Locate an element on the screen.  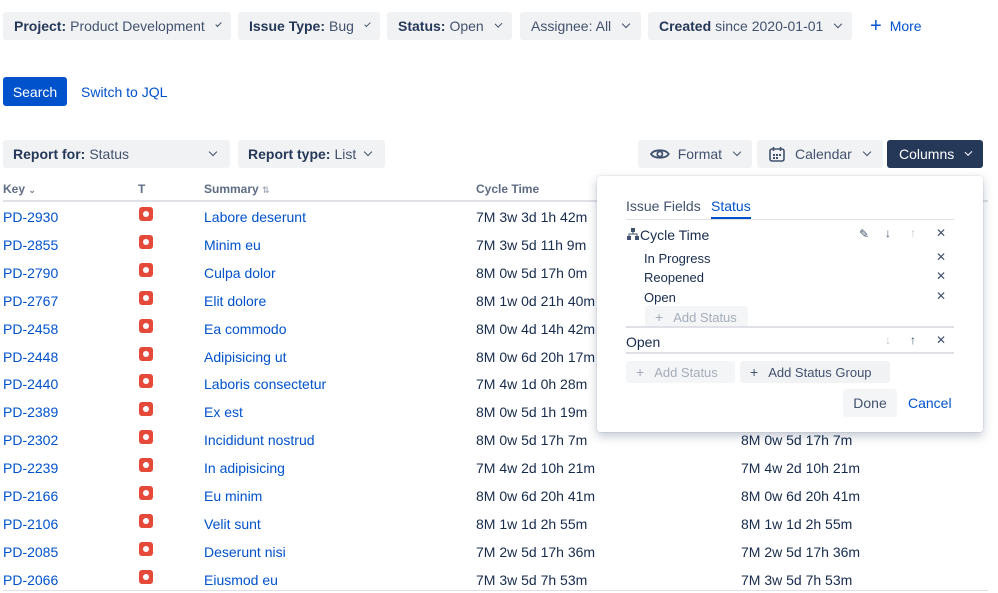
status-time-value: 8M 0w 6d 20h 41m is located at coordinates (801, 496).